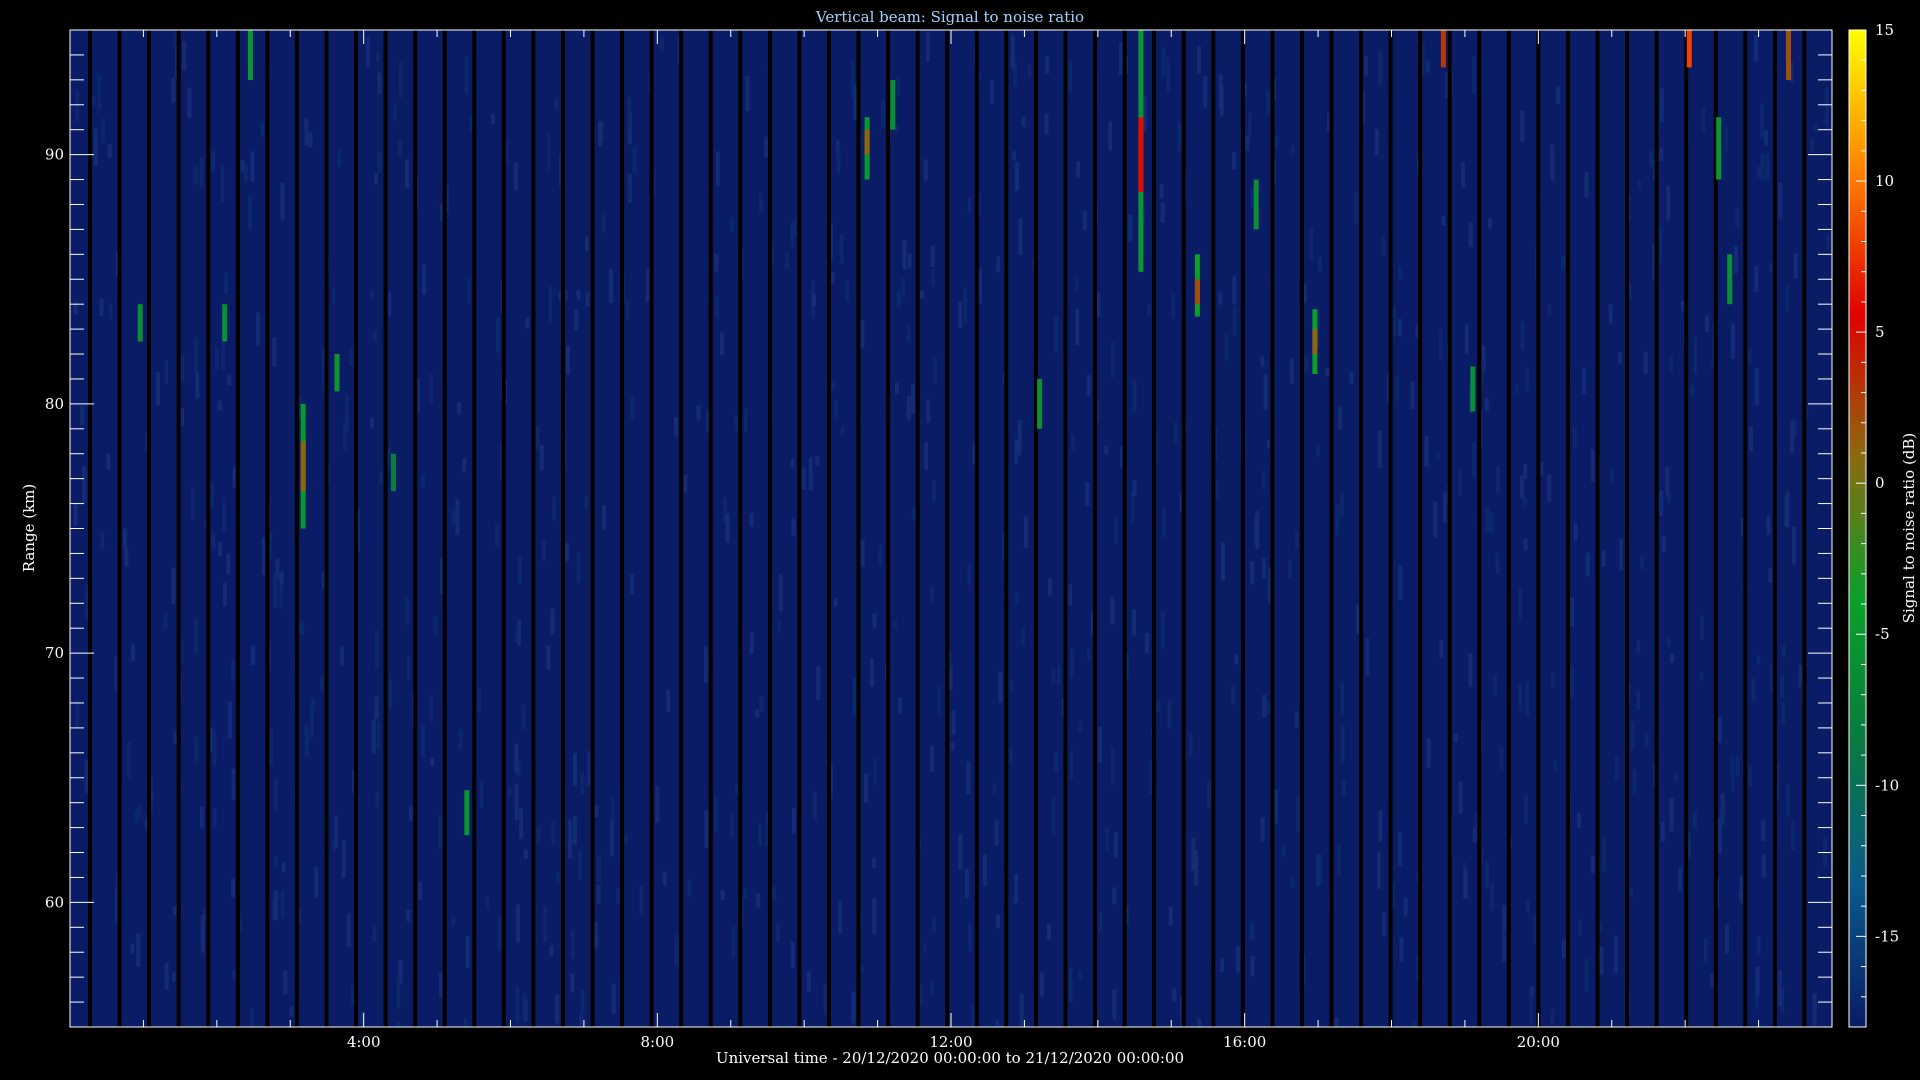  What do you see at coordinates (1880, 332) in the screenshot?
I see `colorbar-tick-label: 5` at bounding box center [1880, 332].